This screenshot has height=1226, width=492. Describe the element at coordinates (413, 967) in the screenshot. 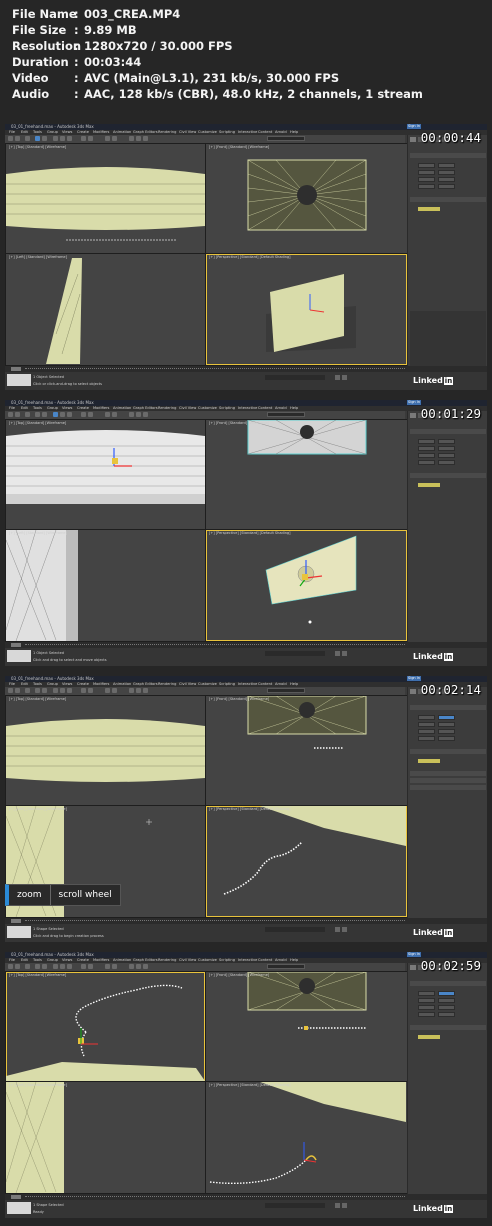

I see `create-tab-icon` at that location.